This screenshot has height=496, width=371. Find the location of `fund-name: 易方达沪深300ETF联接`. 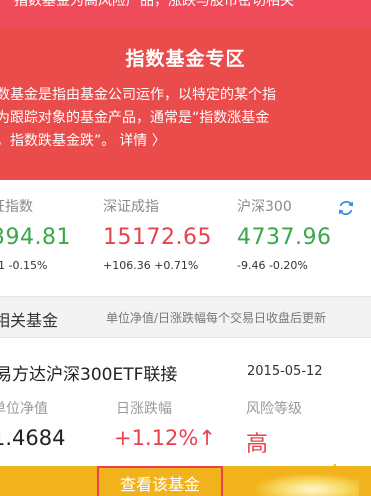

fund-name: 易方达沪深300ETF联接 is located at coordinates (89, 375).